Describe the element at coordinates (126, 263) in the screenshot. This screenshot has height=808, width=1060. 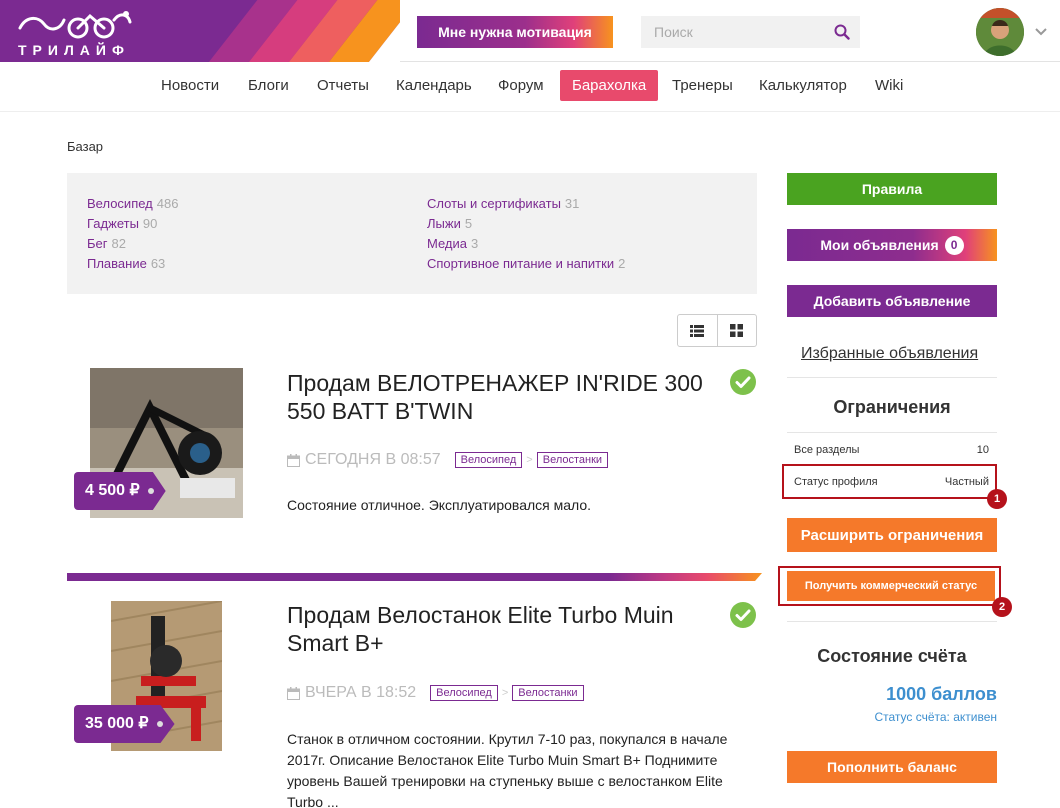
I see `category-swimming: Плавание 63` at that location.